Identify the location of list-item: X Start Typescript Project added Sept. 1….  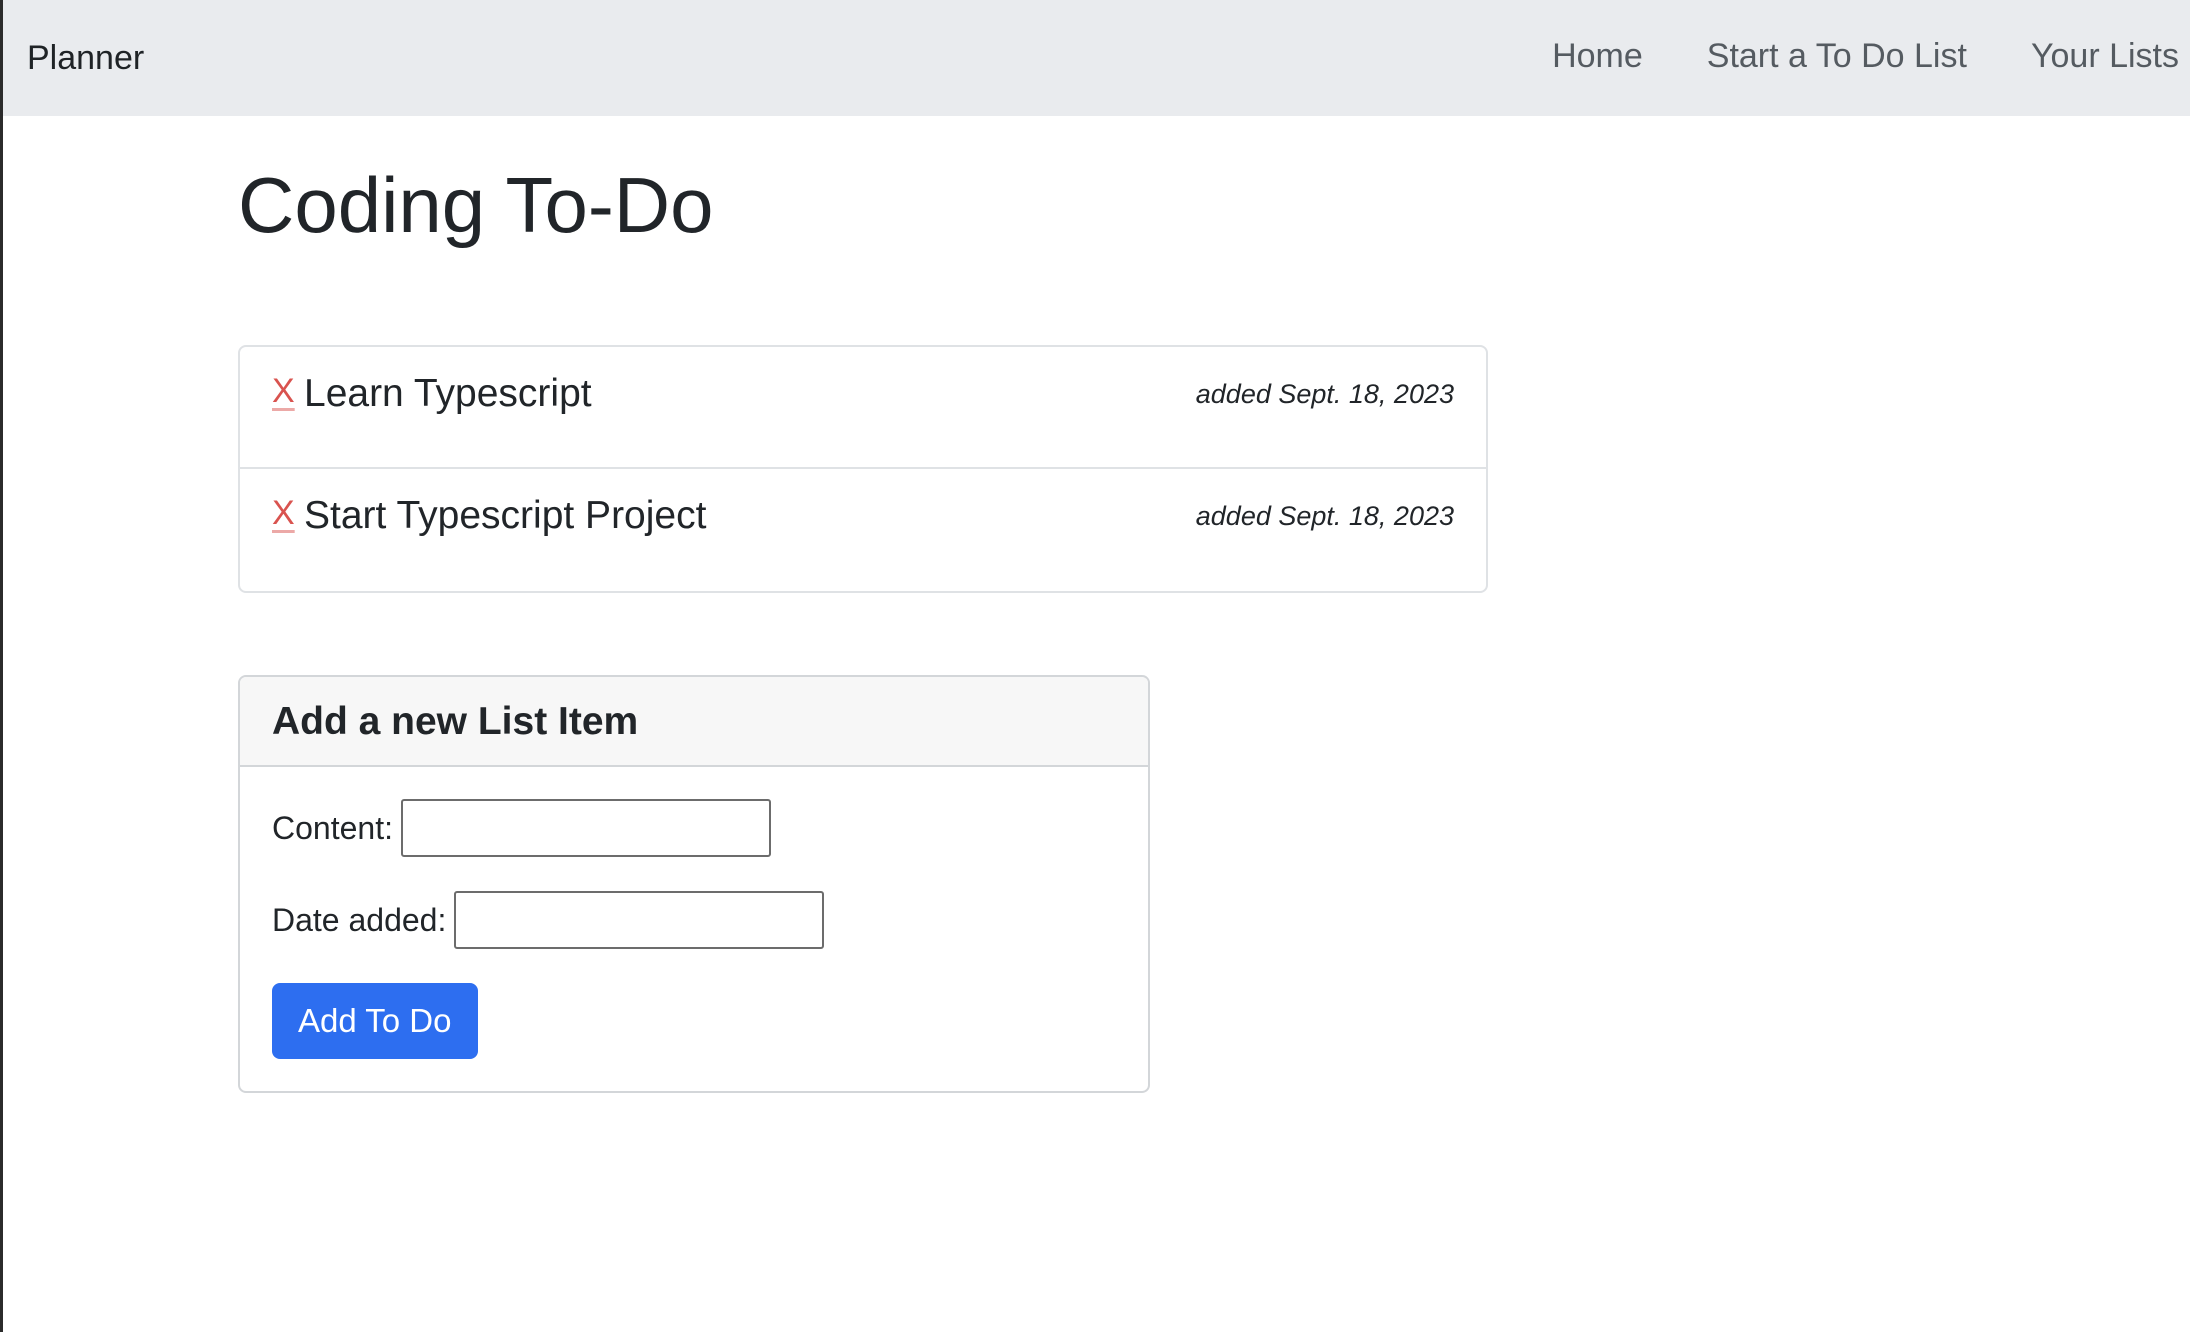
(863, 530).